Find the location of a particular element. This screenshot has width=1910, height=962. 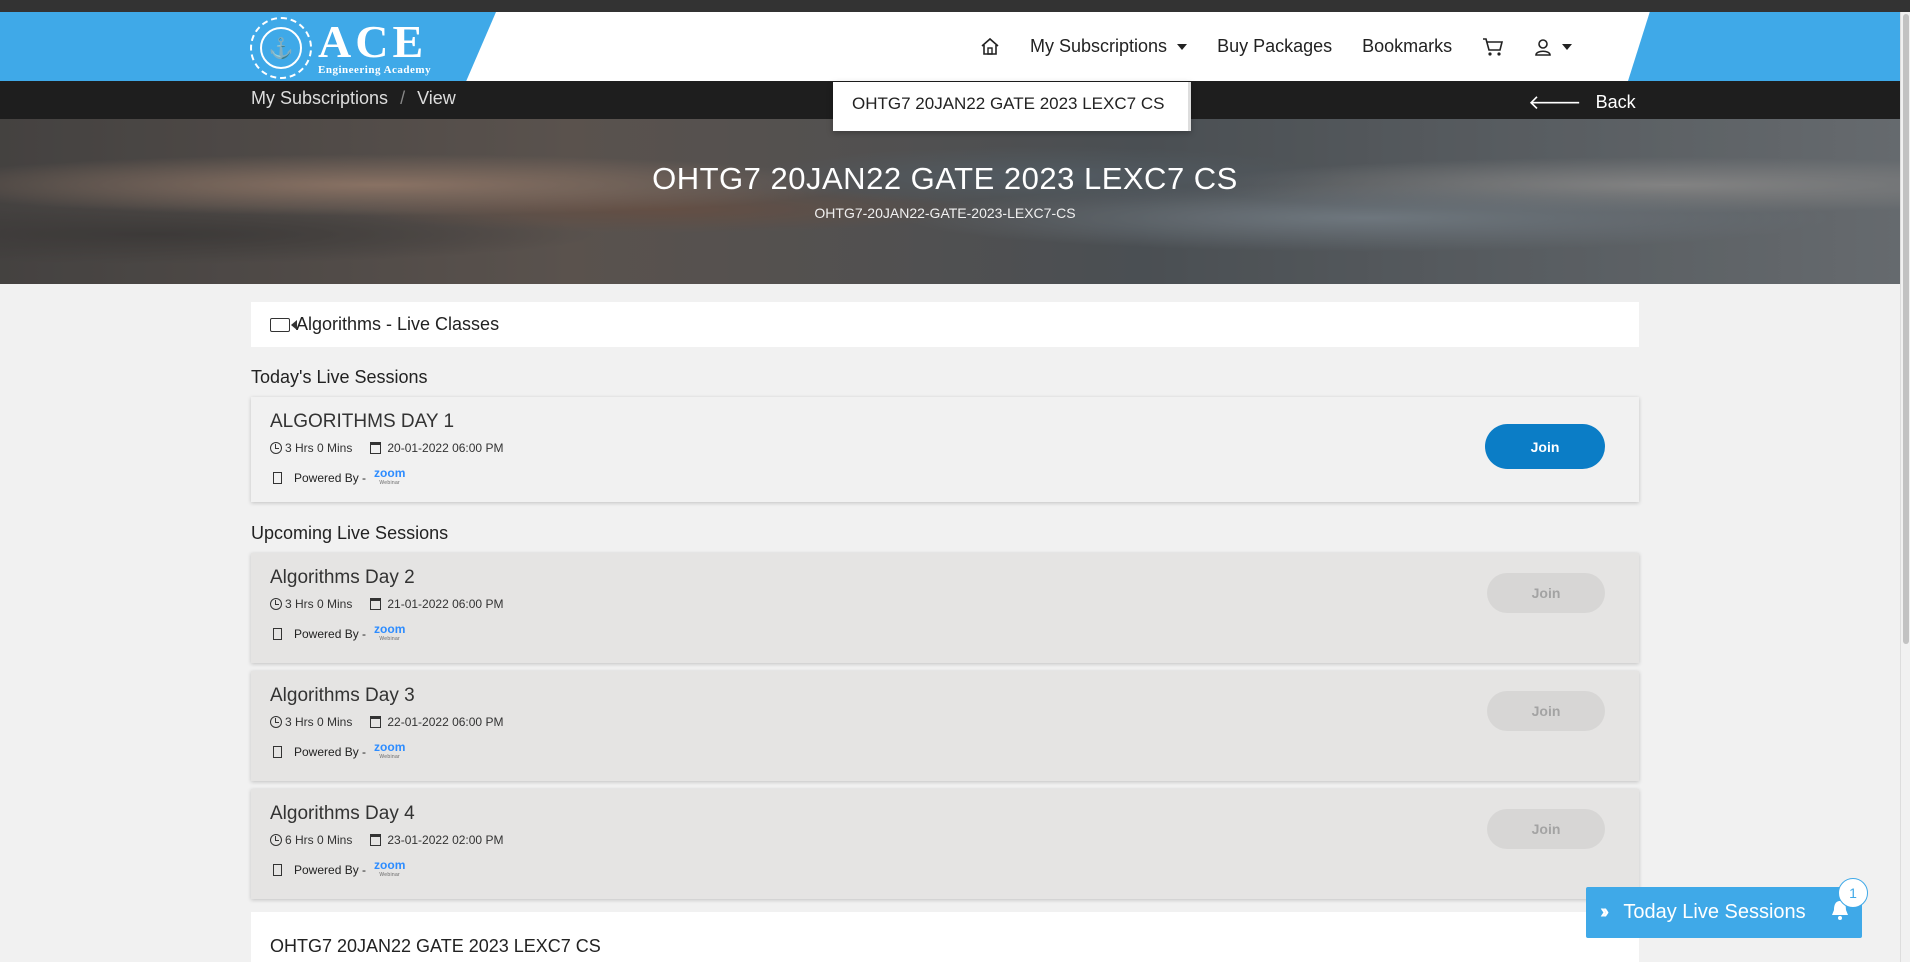

package-card: OHTG7 20JAN22 GATE 2023 LEXC7 CS is located at coordinates (945, 937).